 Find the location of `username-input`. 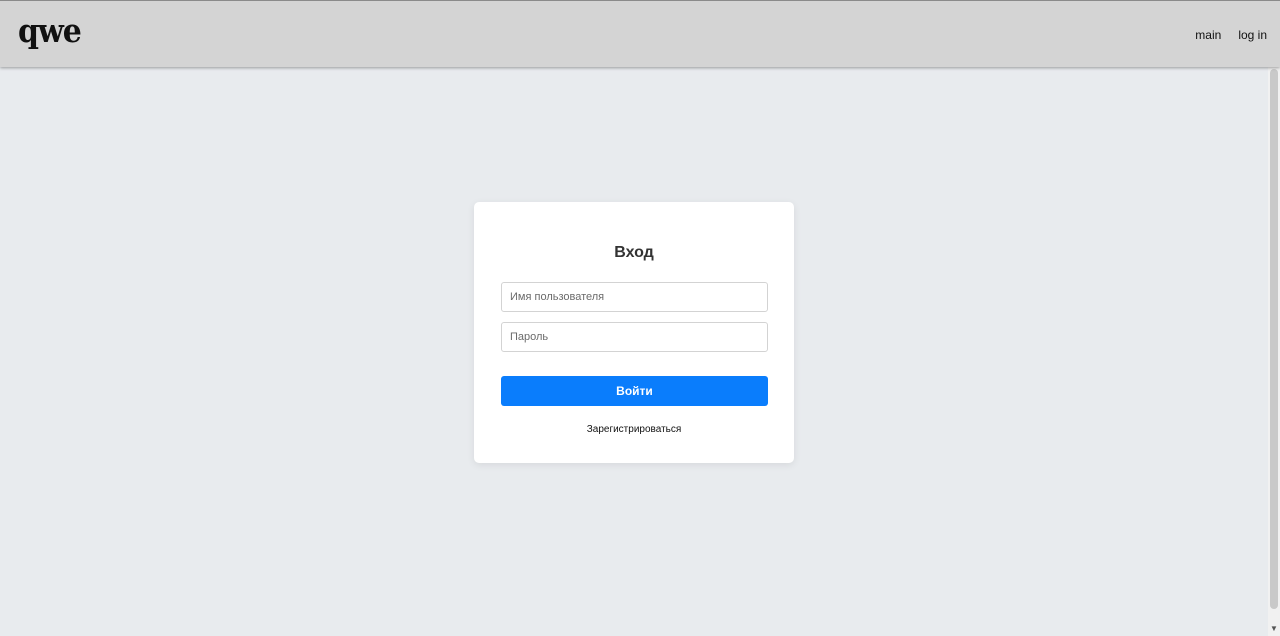

username-input is located at coordinates (634, 297).